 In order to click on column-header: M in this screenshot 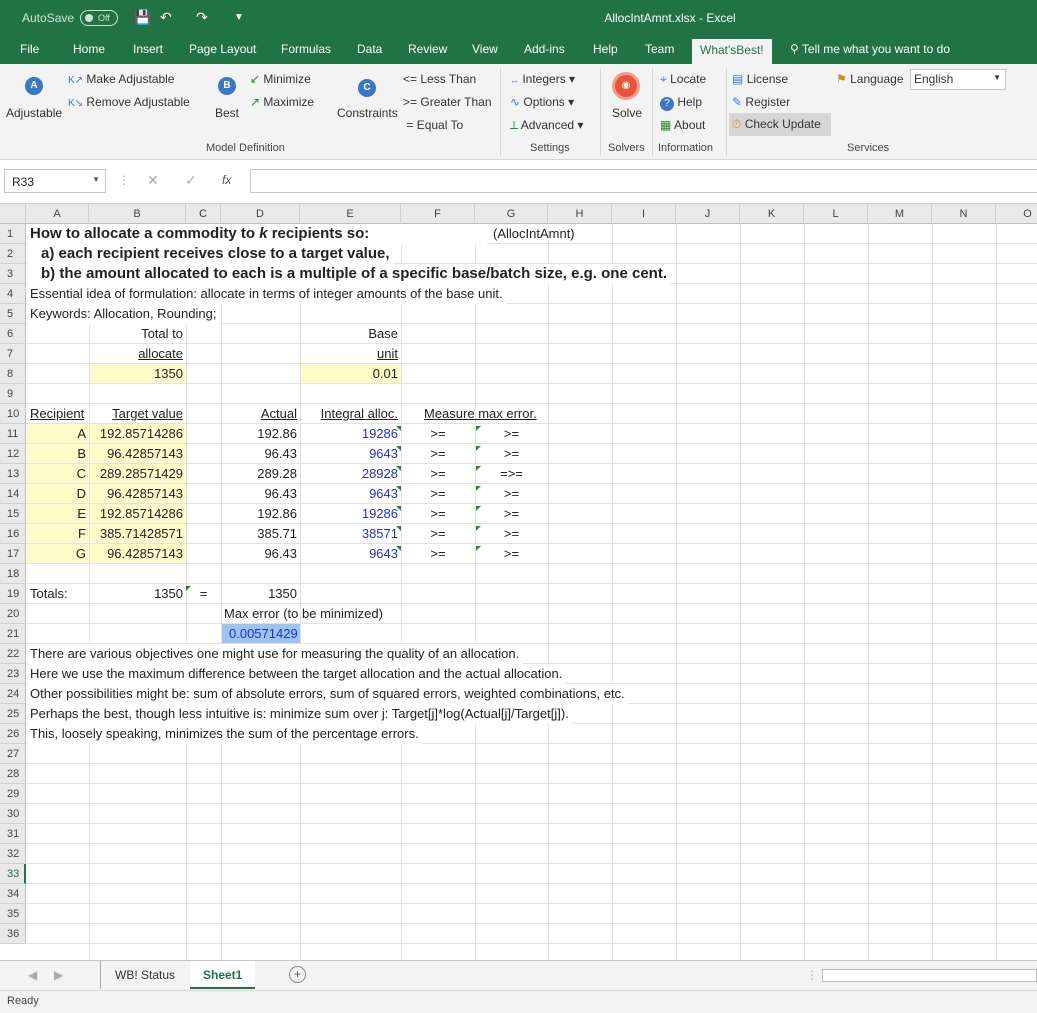, I will do `click(900, 214)`.